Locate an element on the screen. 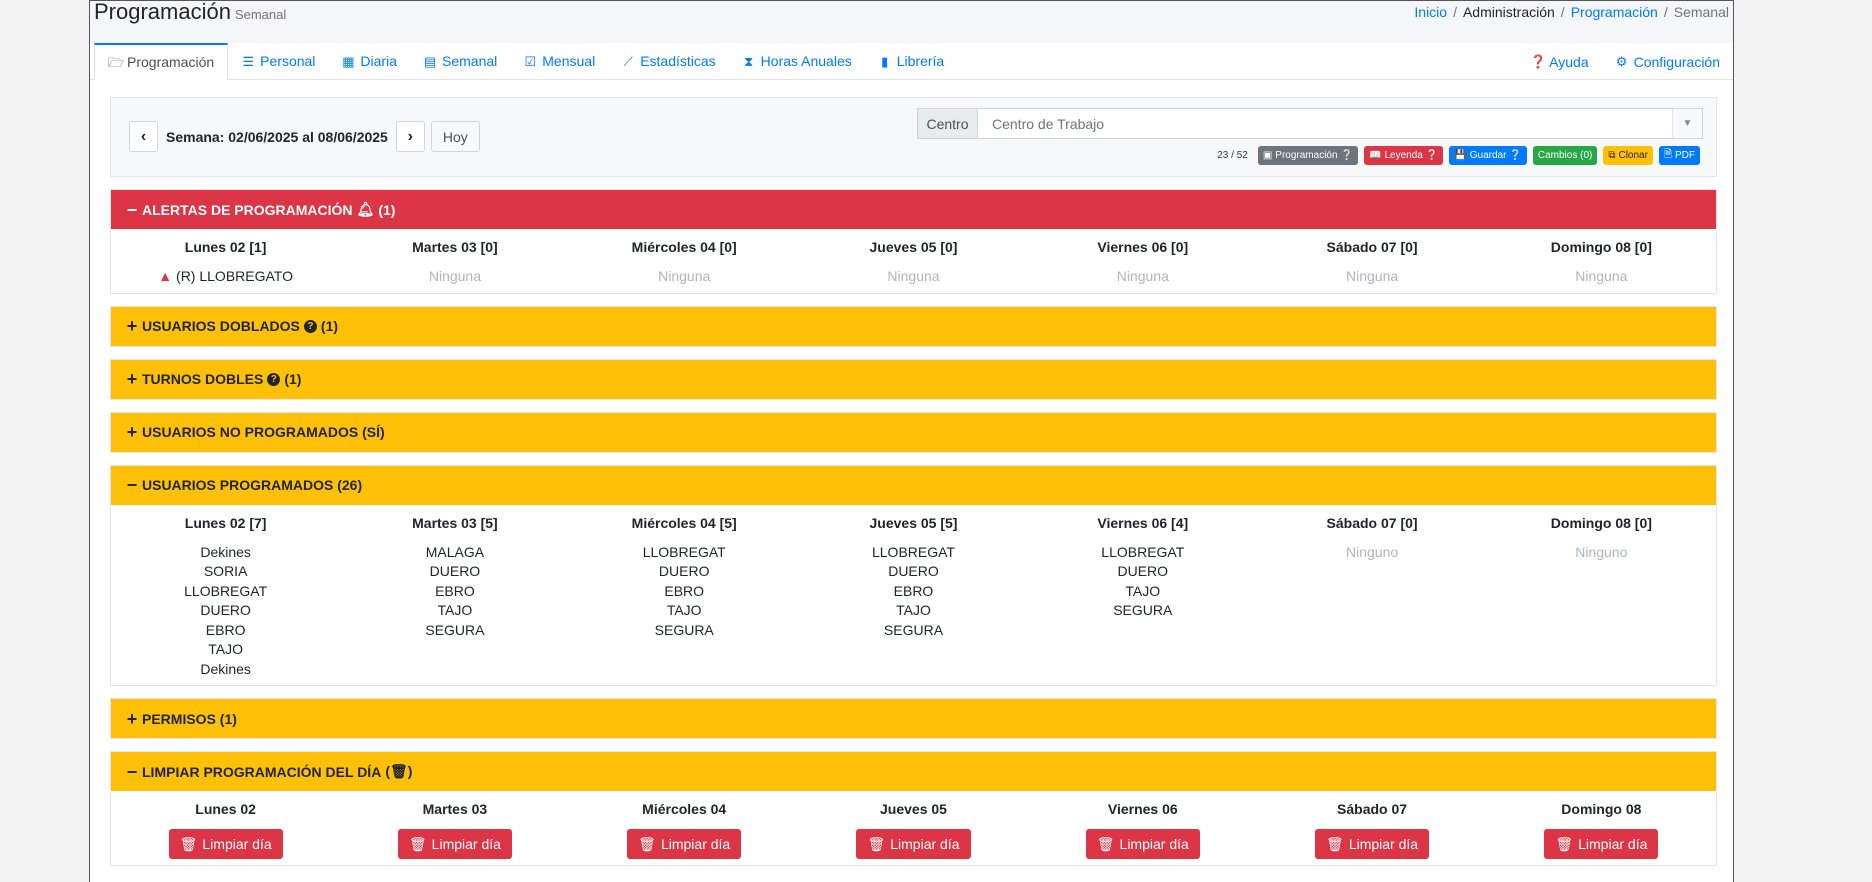 The image size is (1872, 882). breadcrumb-programacion: Programación is located at coordinates (1614, 12).